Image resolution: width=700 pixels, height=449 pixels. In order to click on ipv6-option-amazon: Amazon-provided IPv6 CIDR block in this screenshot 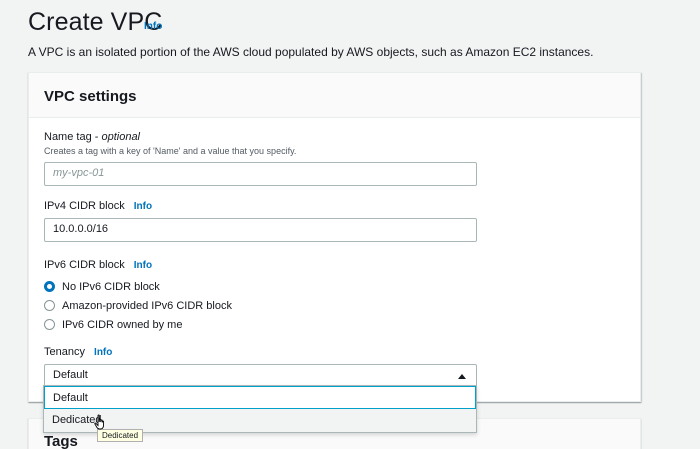, I will do `click(138, 305)`.